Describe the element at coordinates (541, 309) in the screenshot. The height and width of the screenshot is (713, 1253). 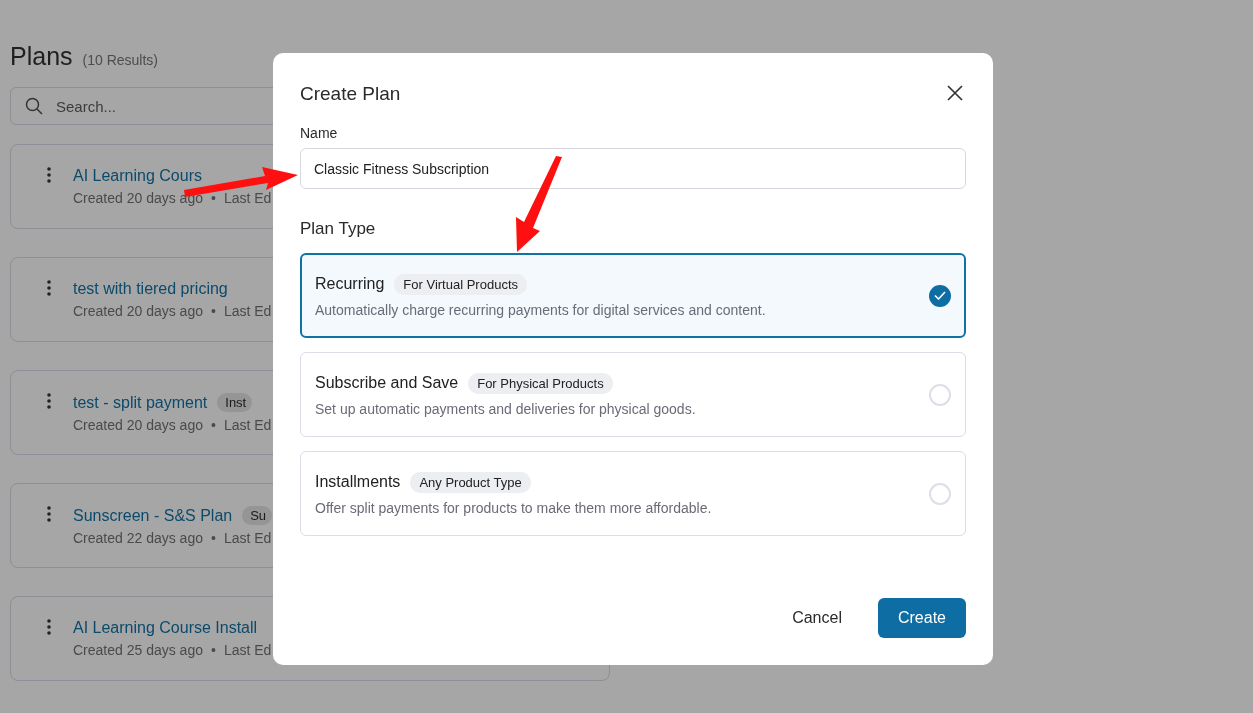
I see `option-description: Automatically charge recurring payments for digital services and content.` at that location.